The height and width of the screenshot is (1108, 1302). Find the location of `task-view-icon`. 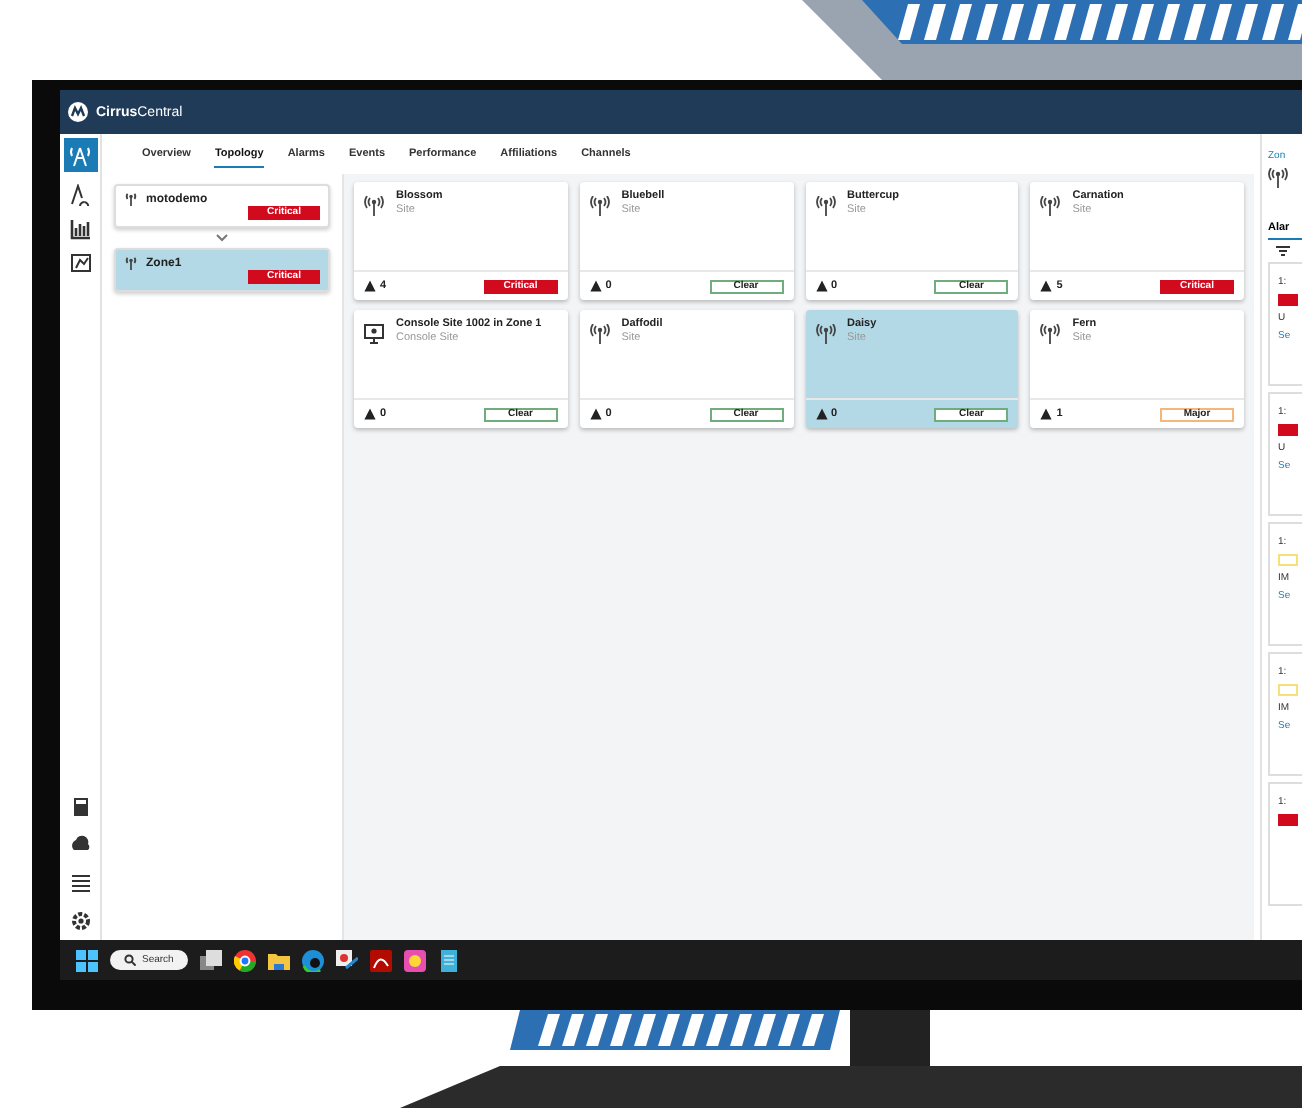

task-view-icon is located at coordinates (210, 960).